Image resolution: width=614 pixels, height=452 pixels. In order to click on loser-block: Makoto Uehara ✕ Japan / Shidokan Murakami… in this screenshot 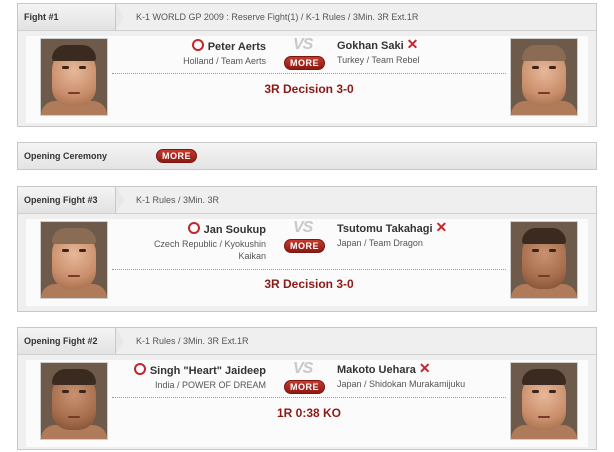, I will do `click(437, 375)`.